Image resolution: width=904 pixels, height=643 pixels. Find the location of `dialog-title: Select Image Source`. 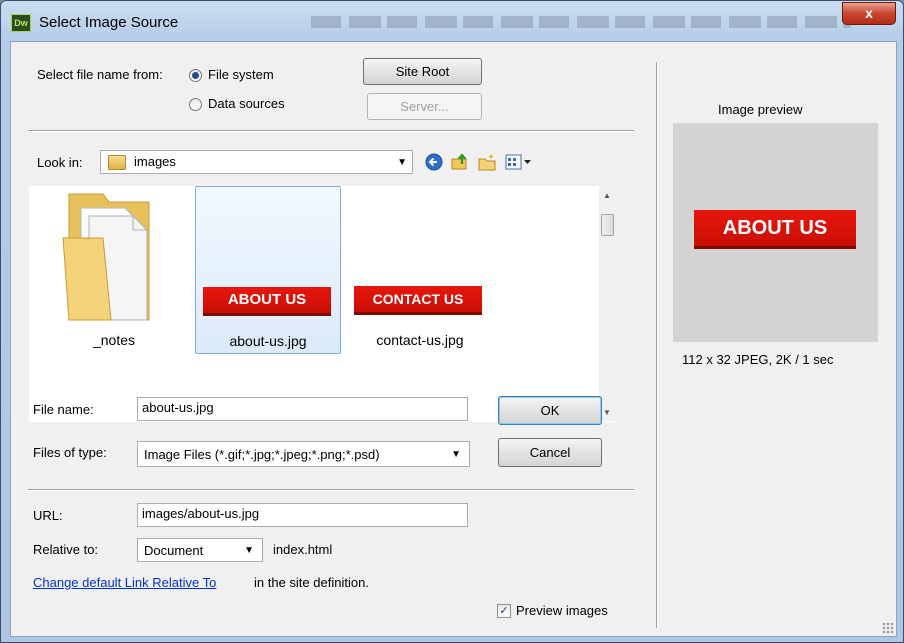

dialog-title: Select Image Source is located at coordinates (109, 22).